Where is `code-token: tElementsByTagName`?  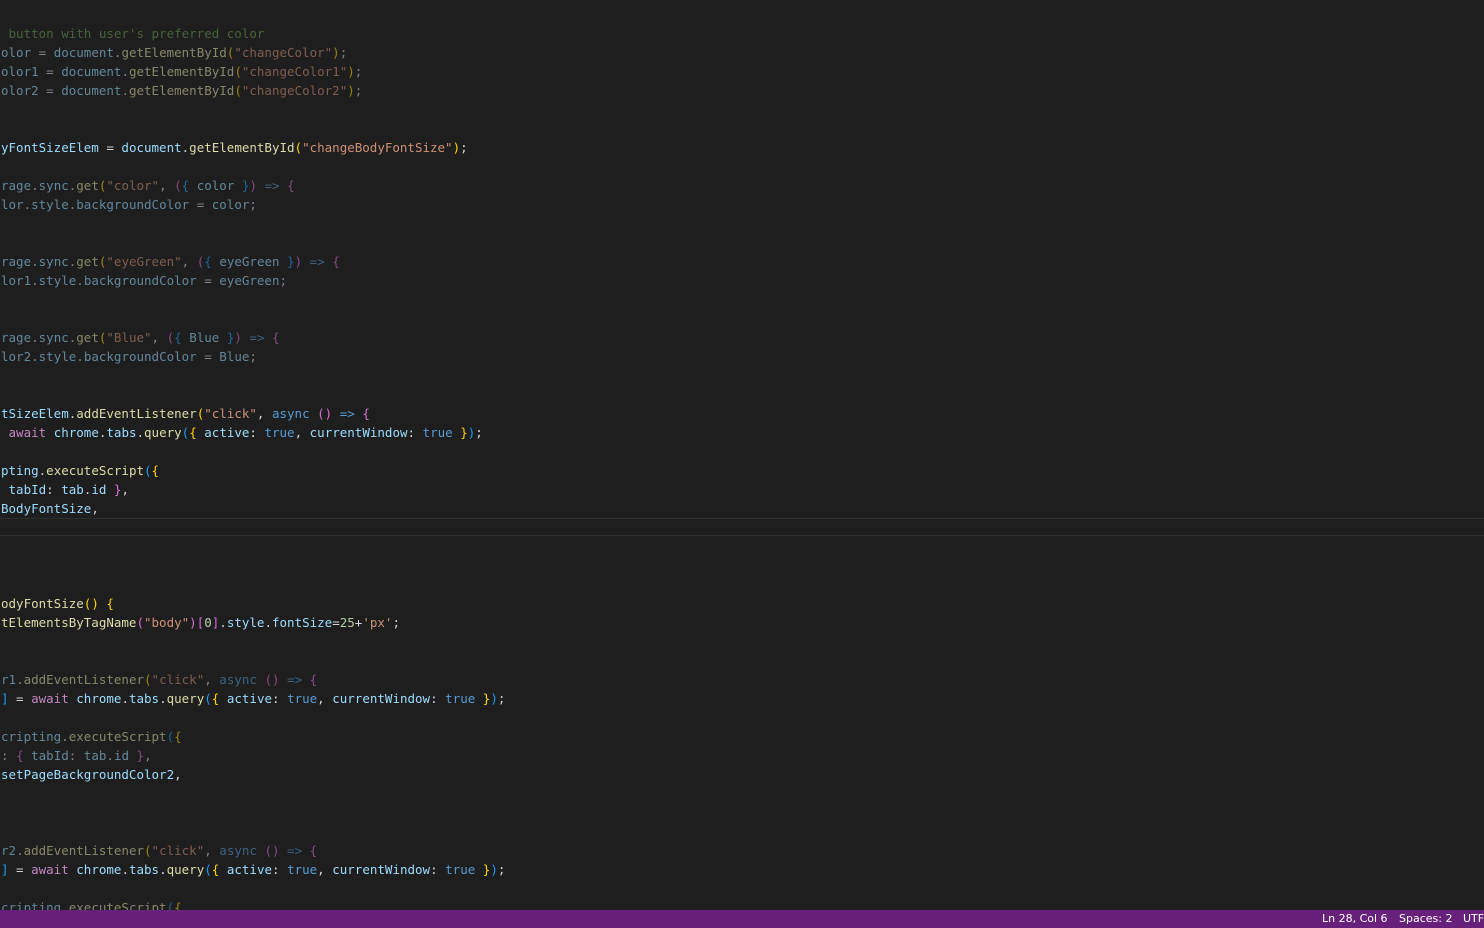 code-token: tElementsByTagName is located at coordinates (69, 622).